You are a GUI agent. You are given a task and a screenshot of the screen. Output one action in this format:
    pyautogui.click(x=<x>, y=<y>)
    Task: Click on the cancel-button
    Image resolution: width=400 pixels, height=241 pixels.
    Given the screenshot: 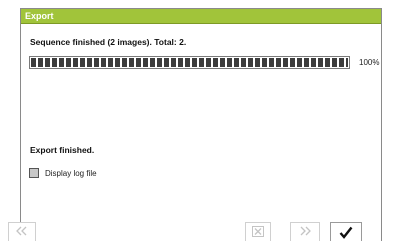 What is the action you would take?
    pyautogui.click(x=258, y=231)
    